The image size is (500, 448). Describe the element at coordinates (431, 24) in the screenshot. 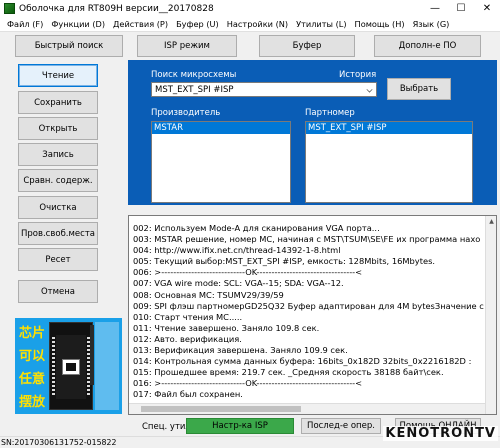

I see `menu-language: Язык (G)` at that location.